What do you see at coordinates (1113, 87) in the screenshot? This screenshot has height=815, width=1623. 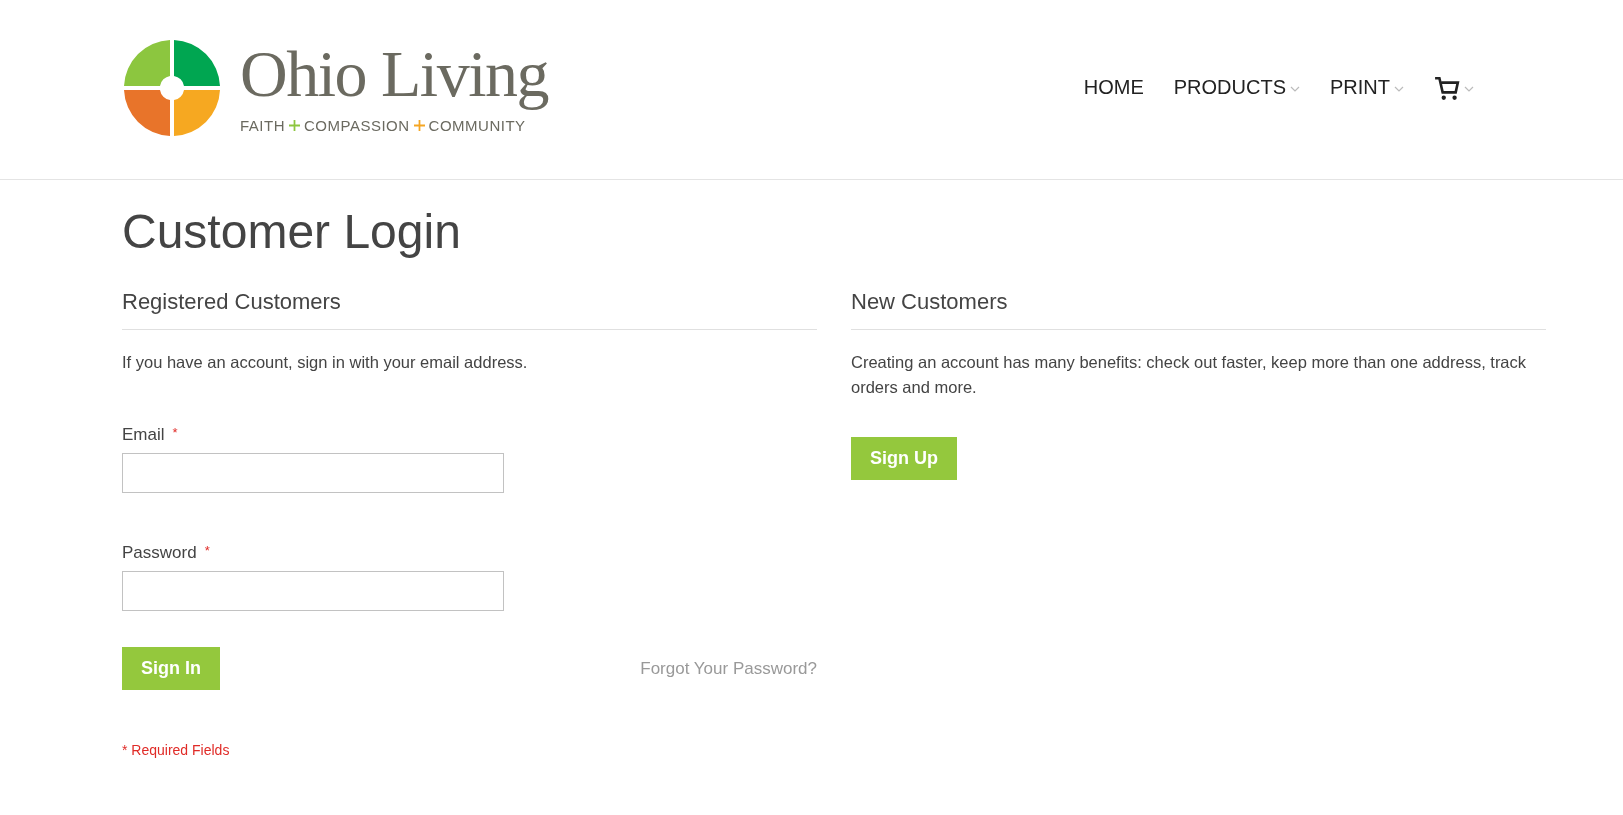 I see `nav-link: HOME` at bounding box center [1113, 87].